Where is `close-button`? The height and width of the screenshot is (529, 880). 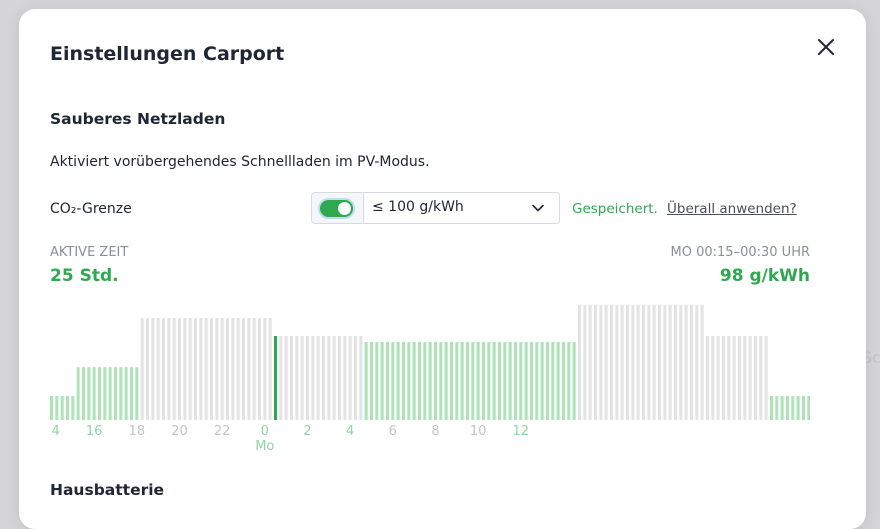
close-button is located at coordinates (826, 47).